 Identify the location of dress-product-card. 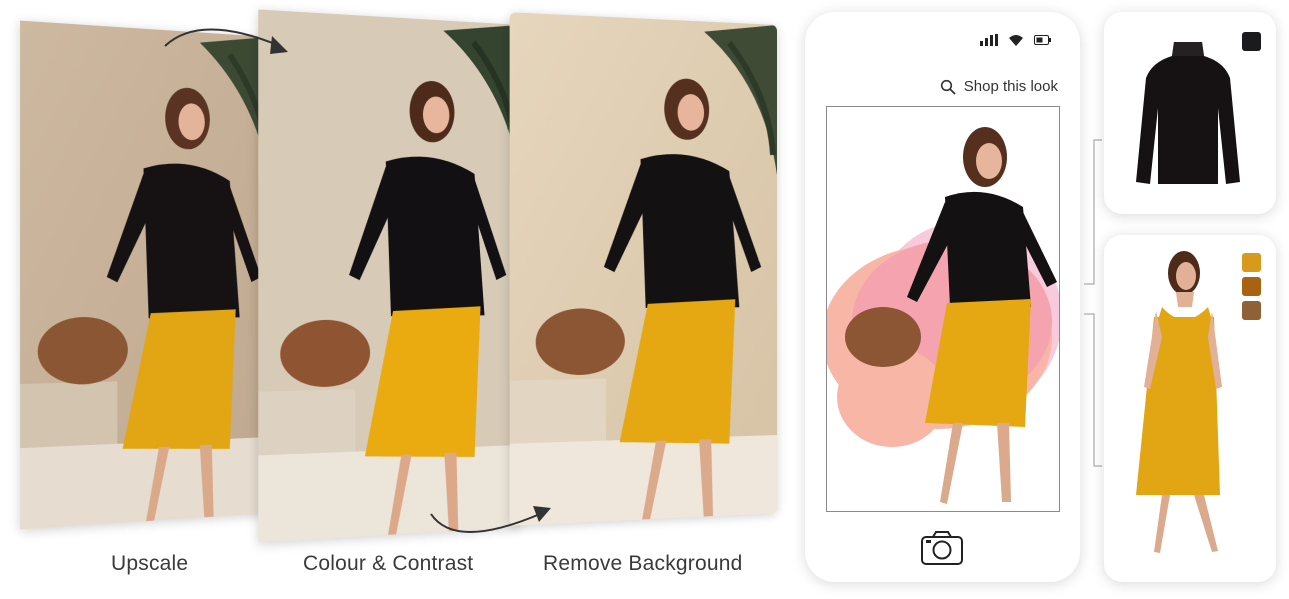
(1190, 408).